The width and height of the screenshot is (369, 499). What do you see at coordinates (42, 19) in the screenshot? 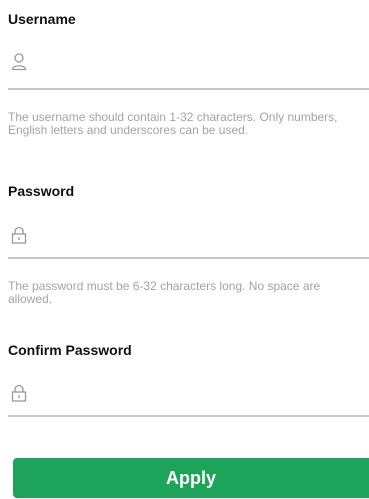
I see `username-label: Username` at bounding box center [42, 19].